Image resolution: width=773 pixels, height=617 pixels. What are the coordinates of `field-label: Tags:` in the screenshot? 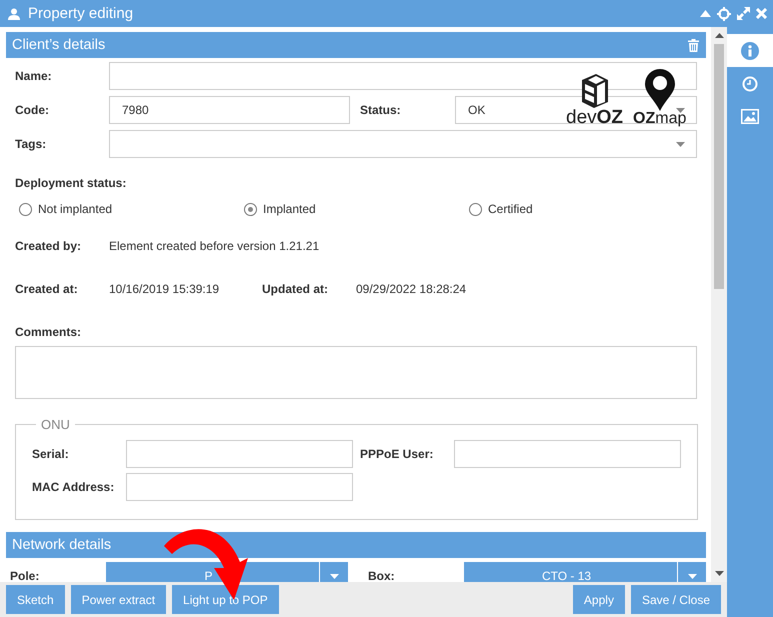 It's located at (31, 144).